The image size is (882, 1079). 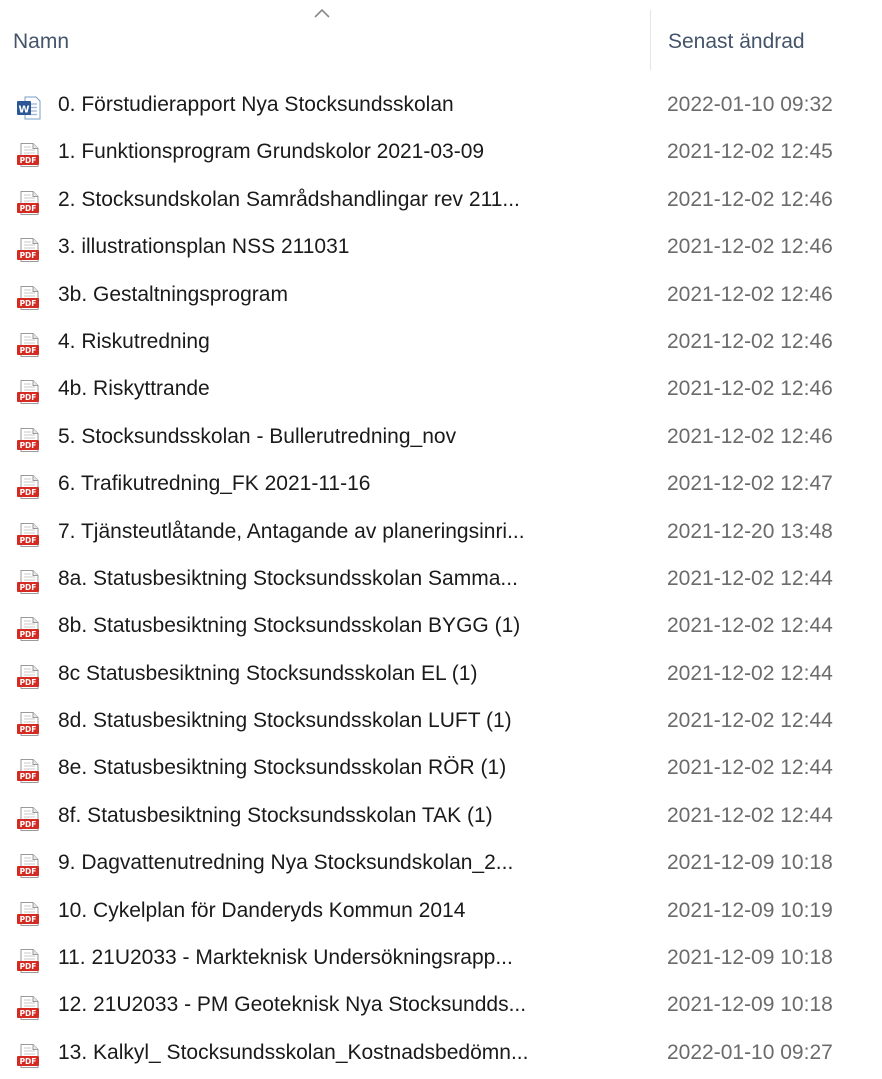 What do you see at coordinates (441, 391) in the screenshot?
I see `file-row: PDF 4b. Riskyttrande 2021-12-02 12:46` at bounding box center [441, 391].